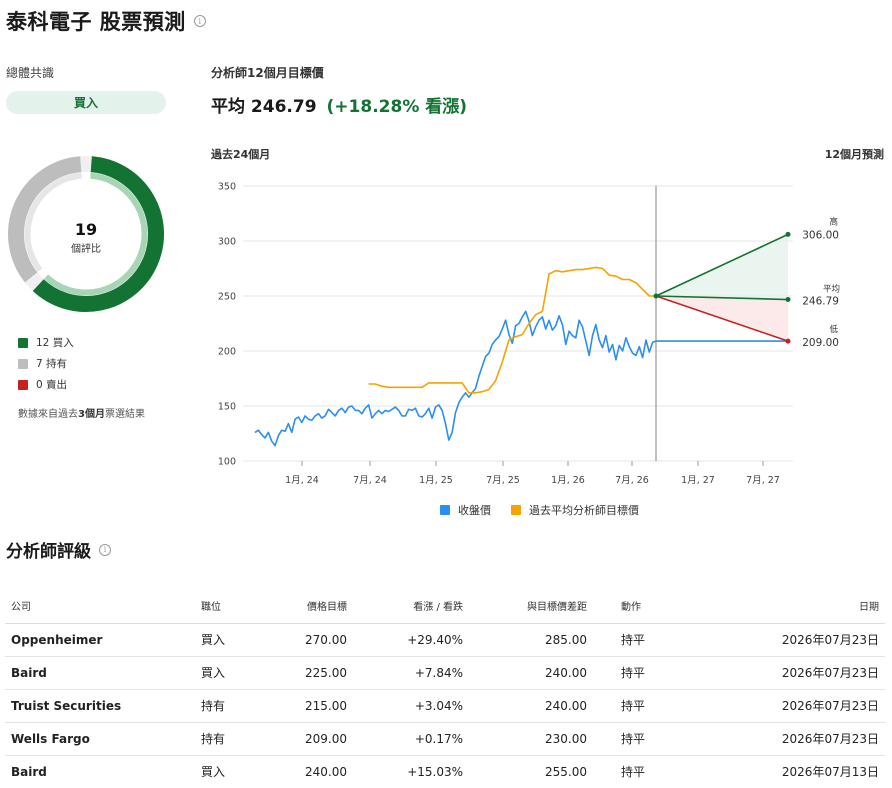 Image resolution: width=892 pixels, height=788 pixels. Describe the element at coordinates (788, 300) in the screenshot. I see `avg-target-dot` at that location.